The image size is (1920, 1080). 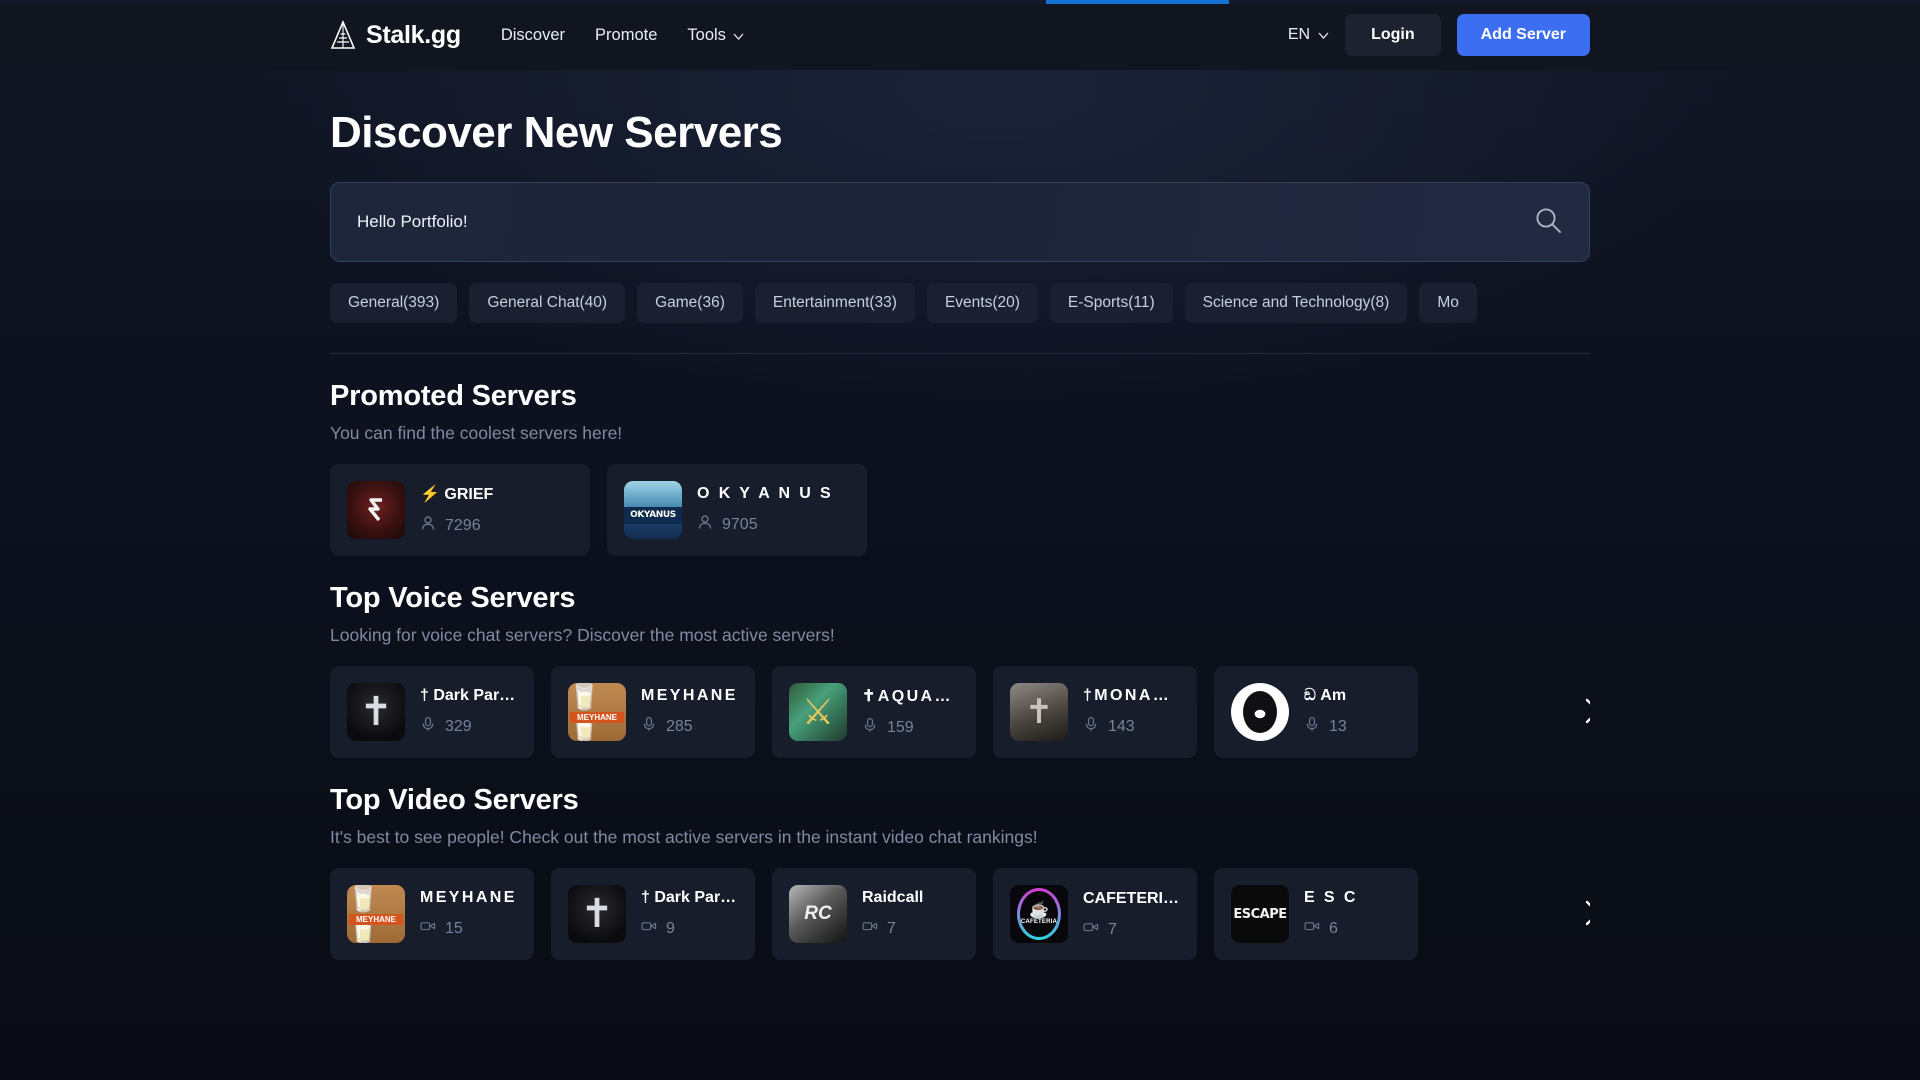 What do you see at coordinates (1131, 898) in the screenshot?
I see `server-name: CAFETERIA ☕` at bounding box center [1131, 898].